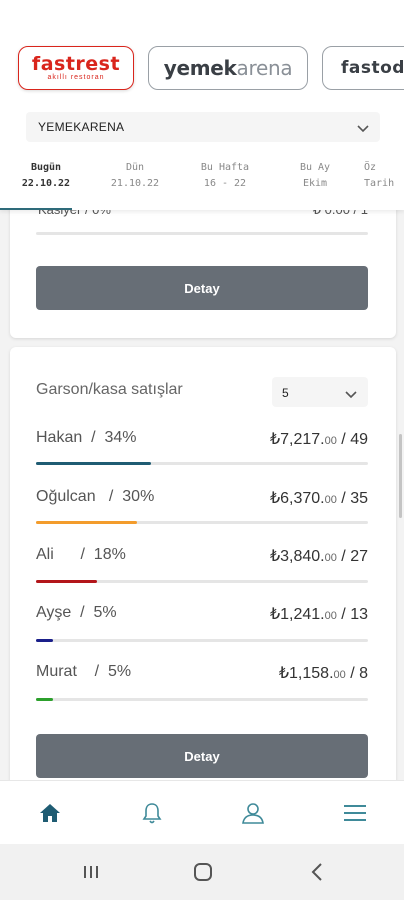 The height and width of the screenshot is (900, 404). What do you see at coordinates (135, 176) in the screenshot?
I see `tab-yesterday: Dün 21.10.22` at bounding box center [135, 176].